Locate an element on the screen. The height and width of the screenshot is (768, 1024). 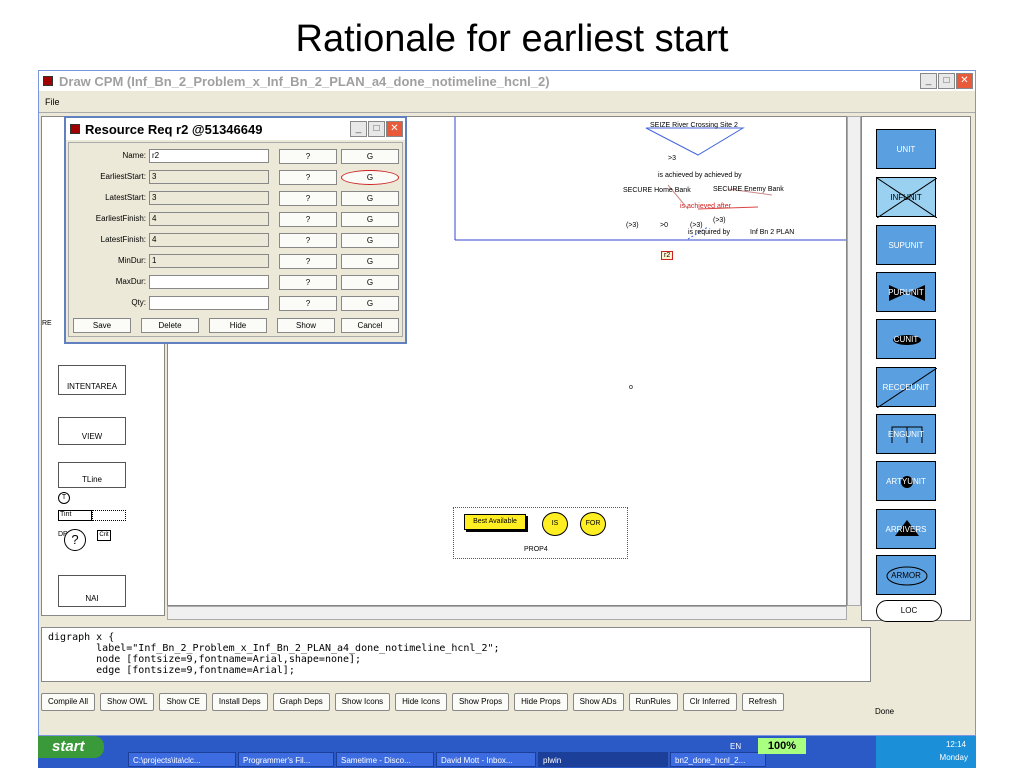
hide-icons-button: Hide Icons is located at coordinates (421, 702).